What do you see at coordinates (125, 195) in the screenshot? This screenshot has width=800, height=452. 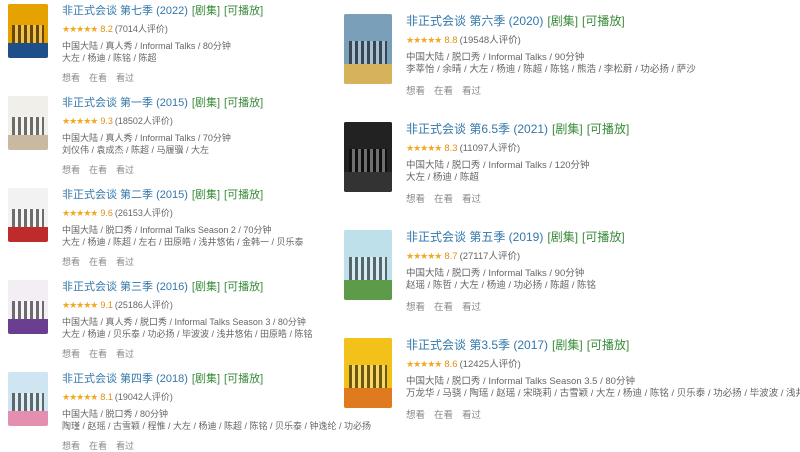 I see `title-link: 非正式会谈 第二季 (2015)` at bounding box center [125, 195].